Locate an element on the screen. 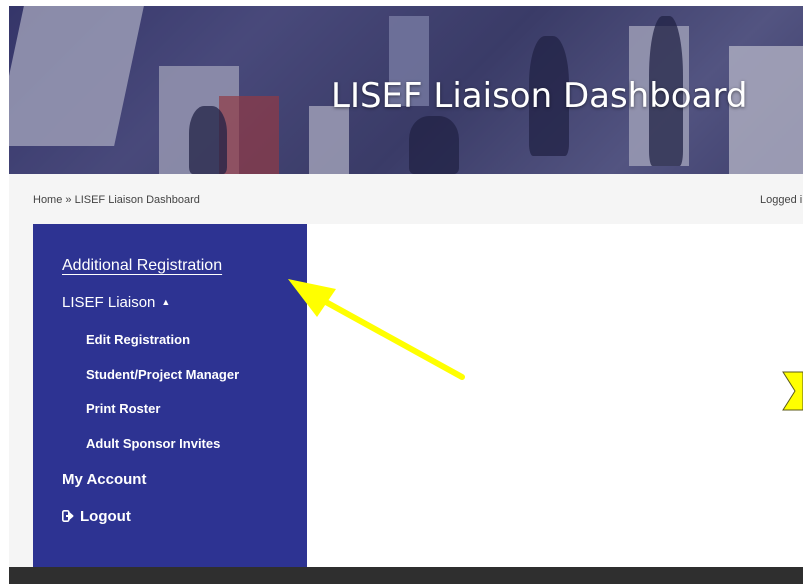 The image size is (803, 584). footer-bar is located at coordinates (406, 575).